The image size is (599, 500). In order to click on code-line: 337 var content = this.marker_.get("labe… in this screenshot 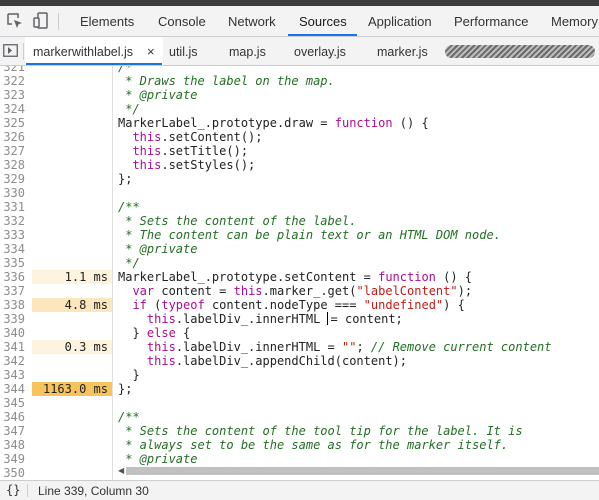, I will do `click(299, 291)`.